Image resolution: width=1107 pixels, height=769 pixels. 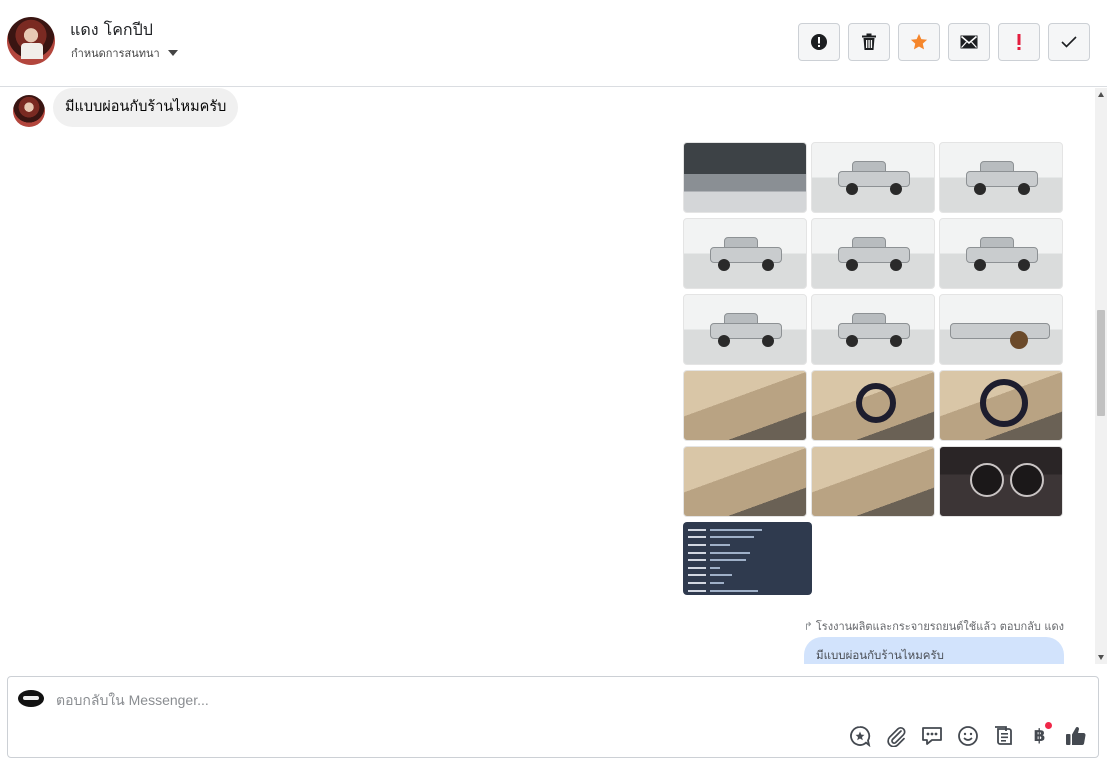 I want to click on delete-button, so click(x=869, y=42).